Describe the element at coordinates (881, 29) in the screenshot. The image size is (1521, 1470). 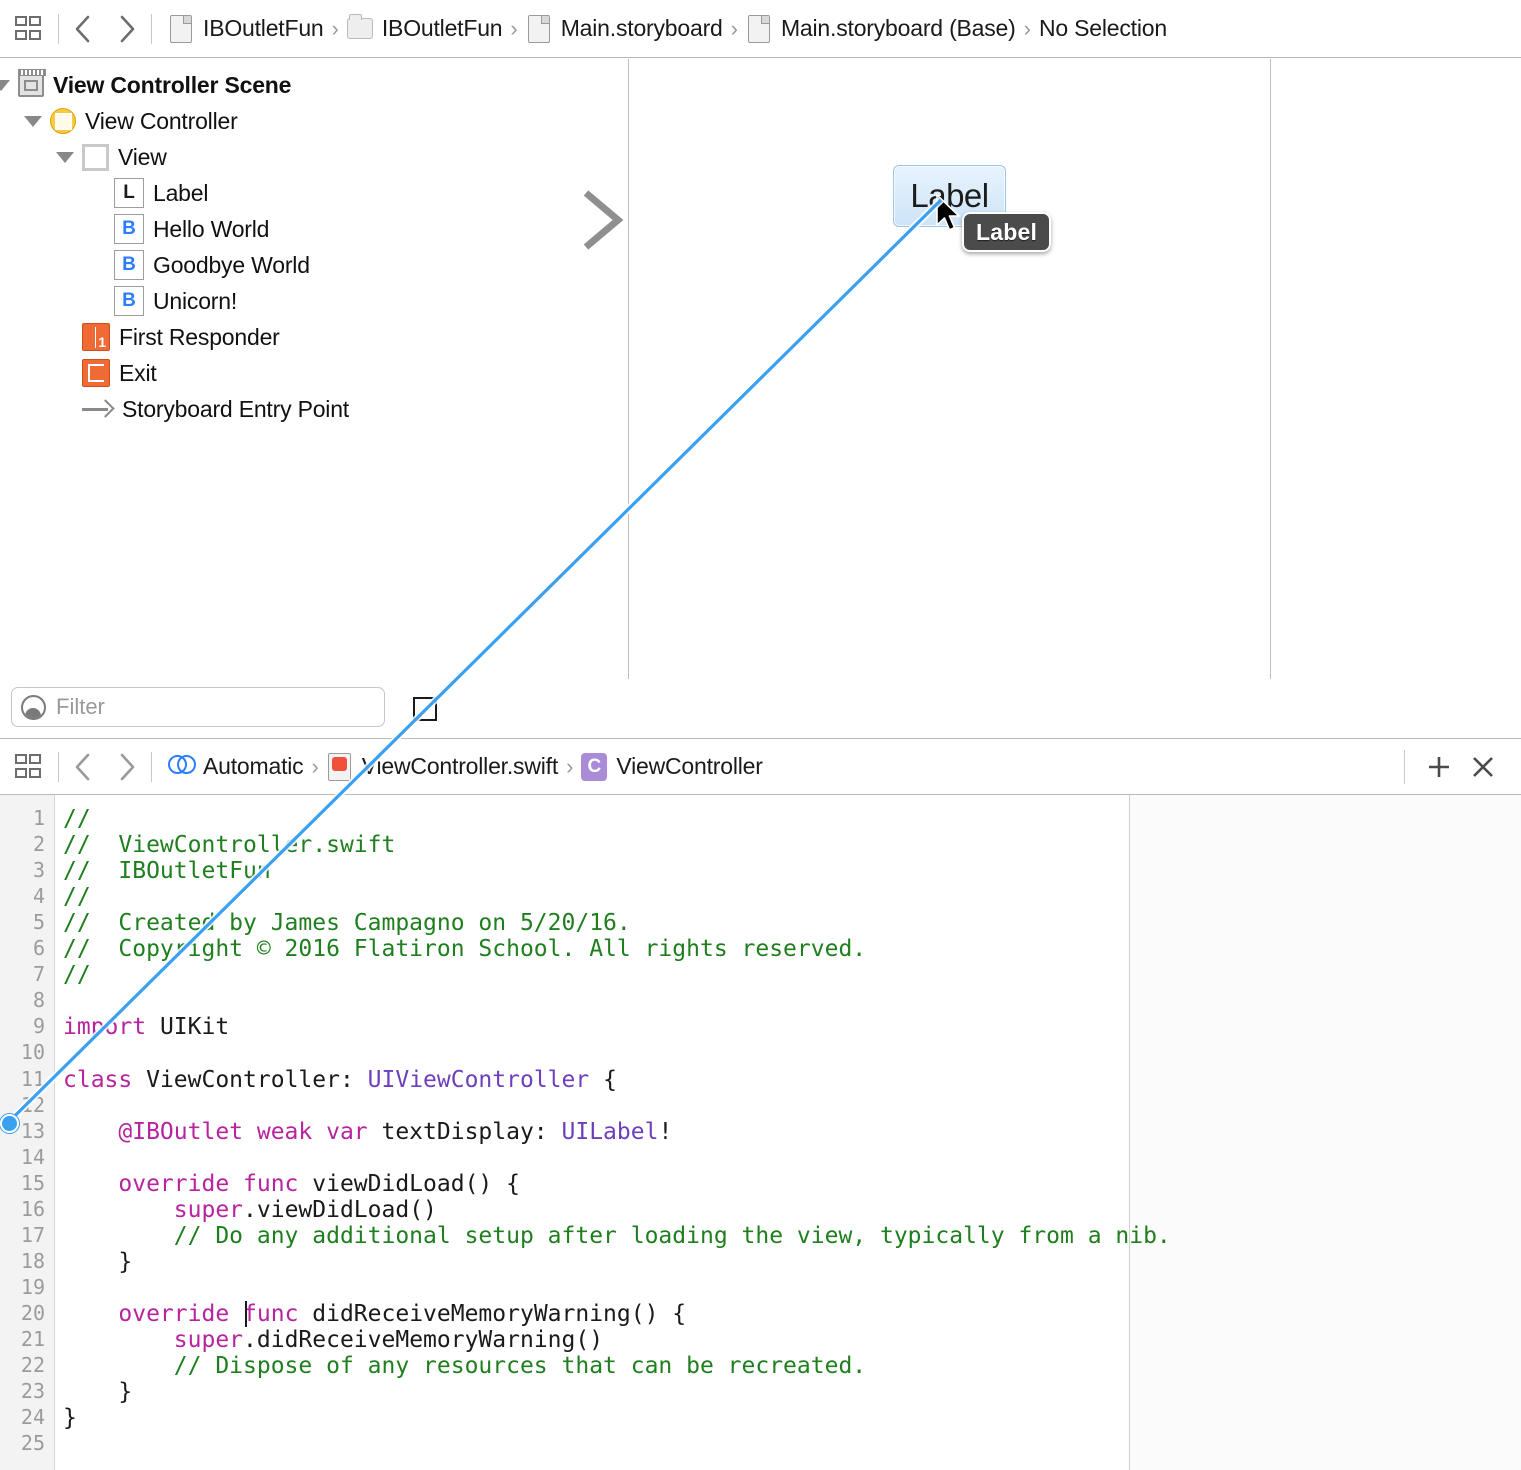
I see `breadcrumb-item-storyboard-base: Main.storyboard (Base)` at that location.